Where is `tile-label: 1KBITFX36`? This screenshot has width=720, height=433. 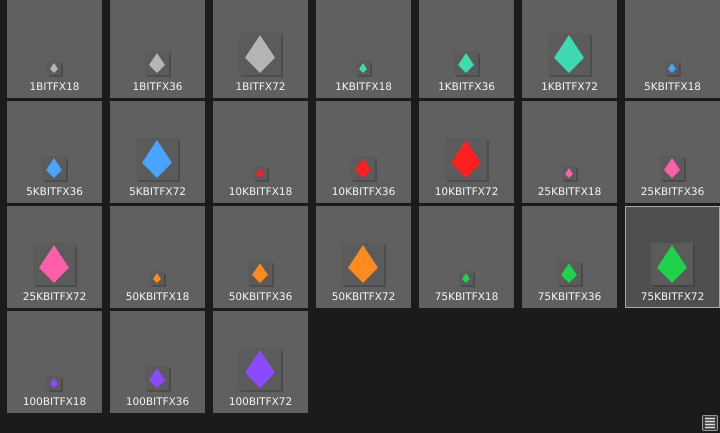
tile-label: 1KBITFX36 is located at coordinates (466, 87).